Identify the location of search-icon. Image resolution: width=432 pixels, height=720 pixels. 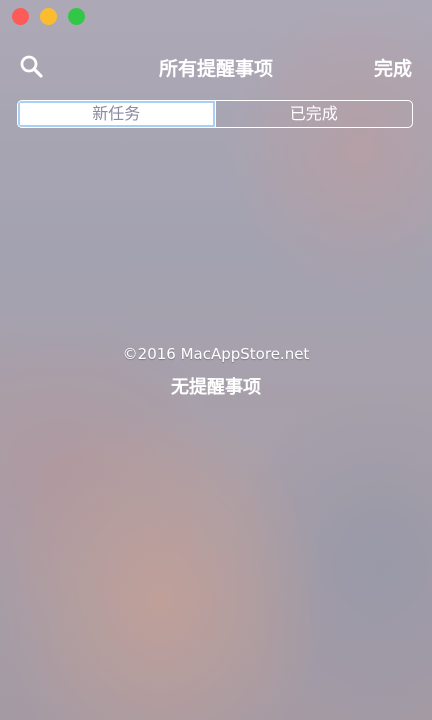
(31, 66).